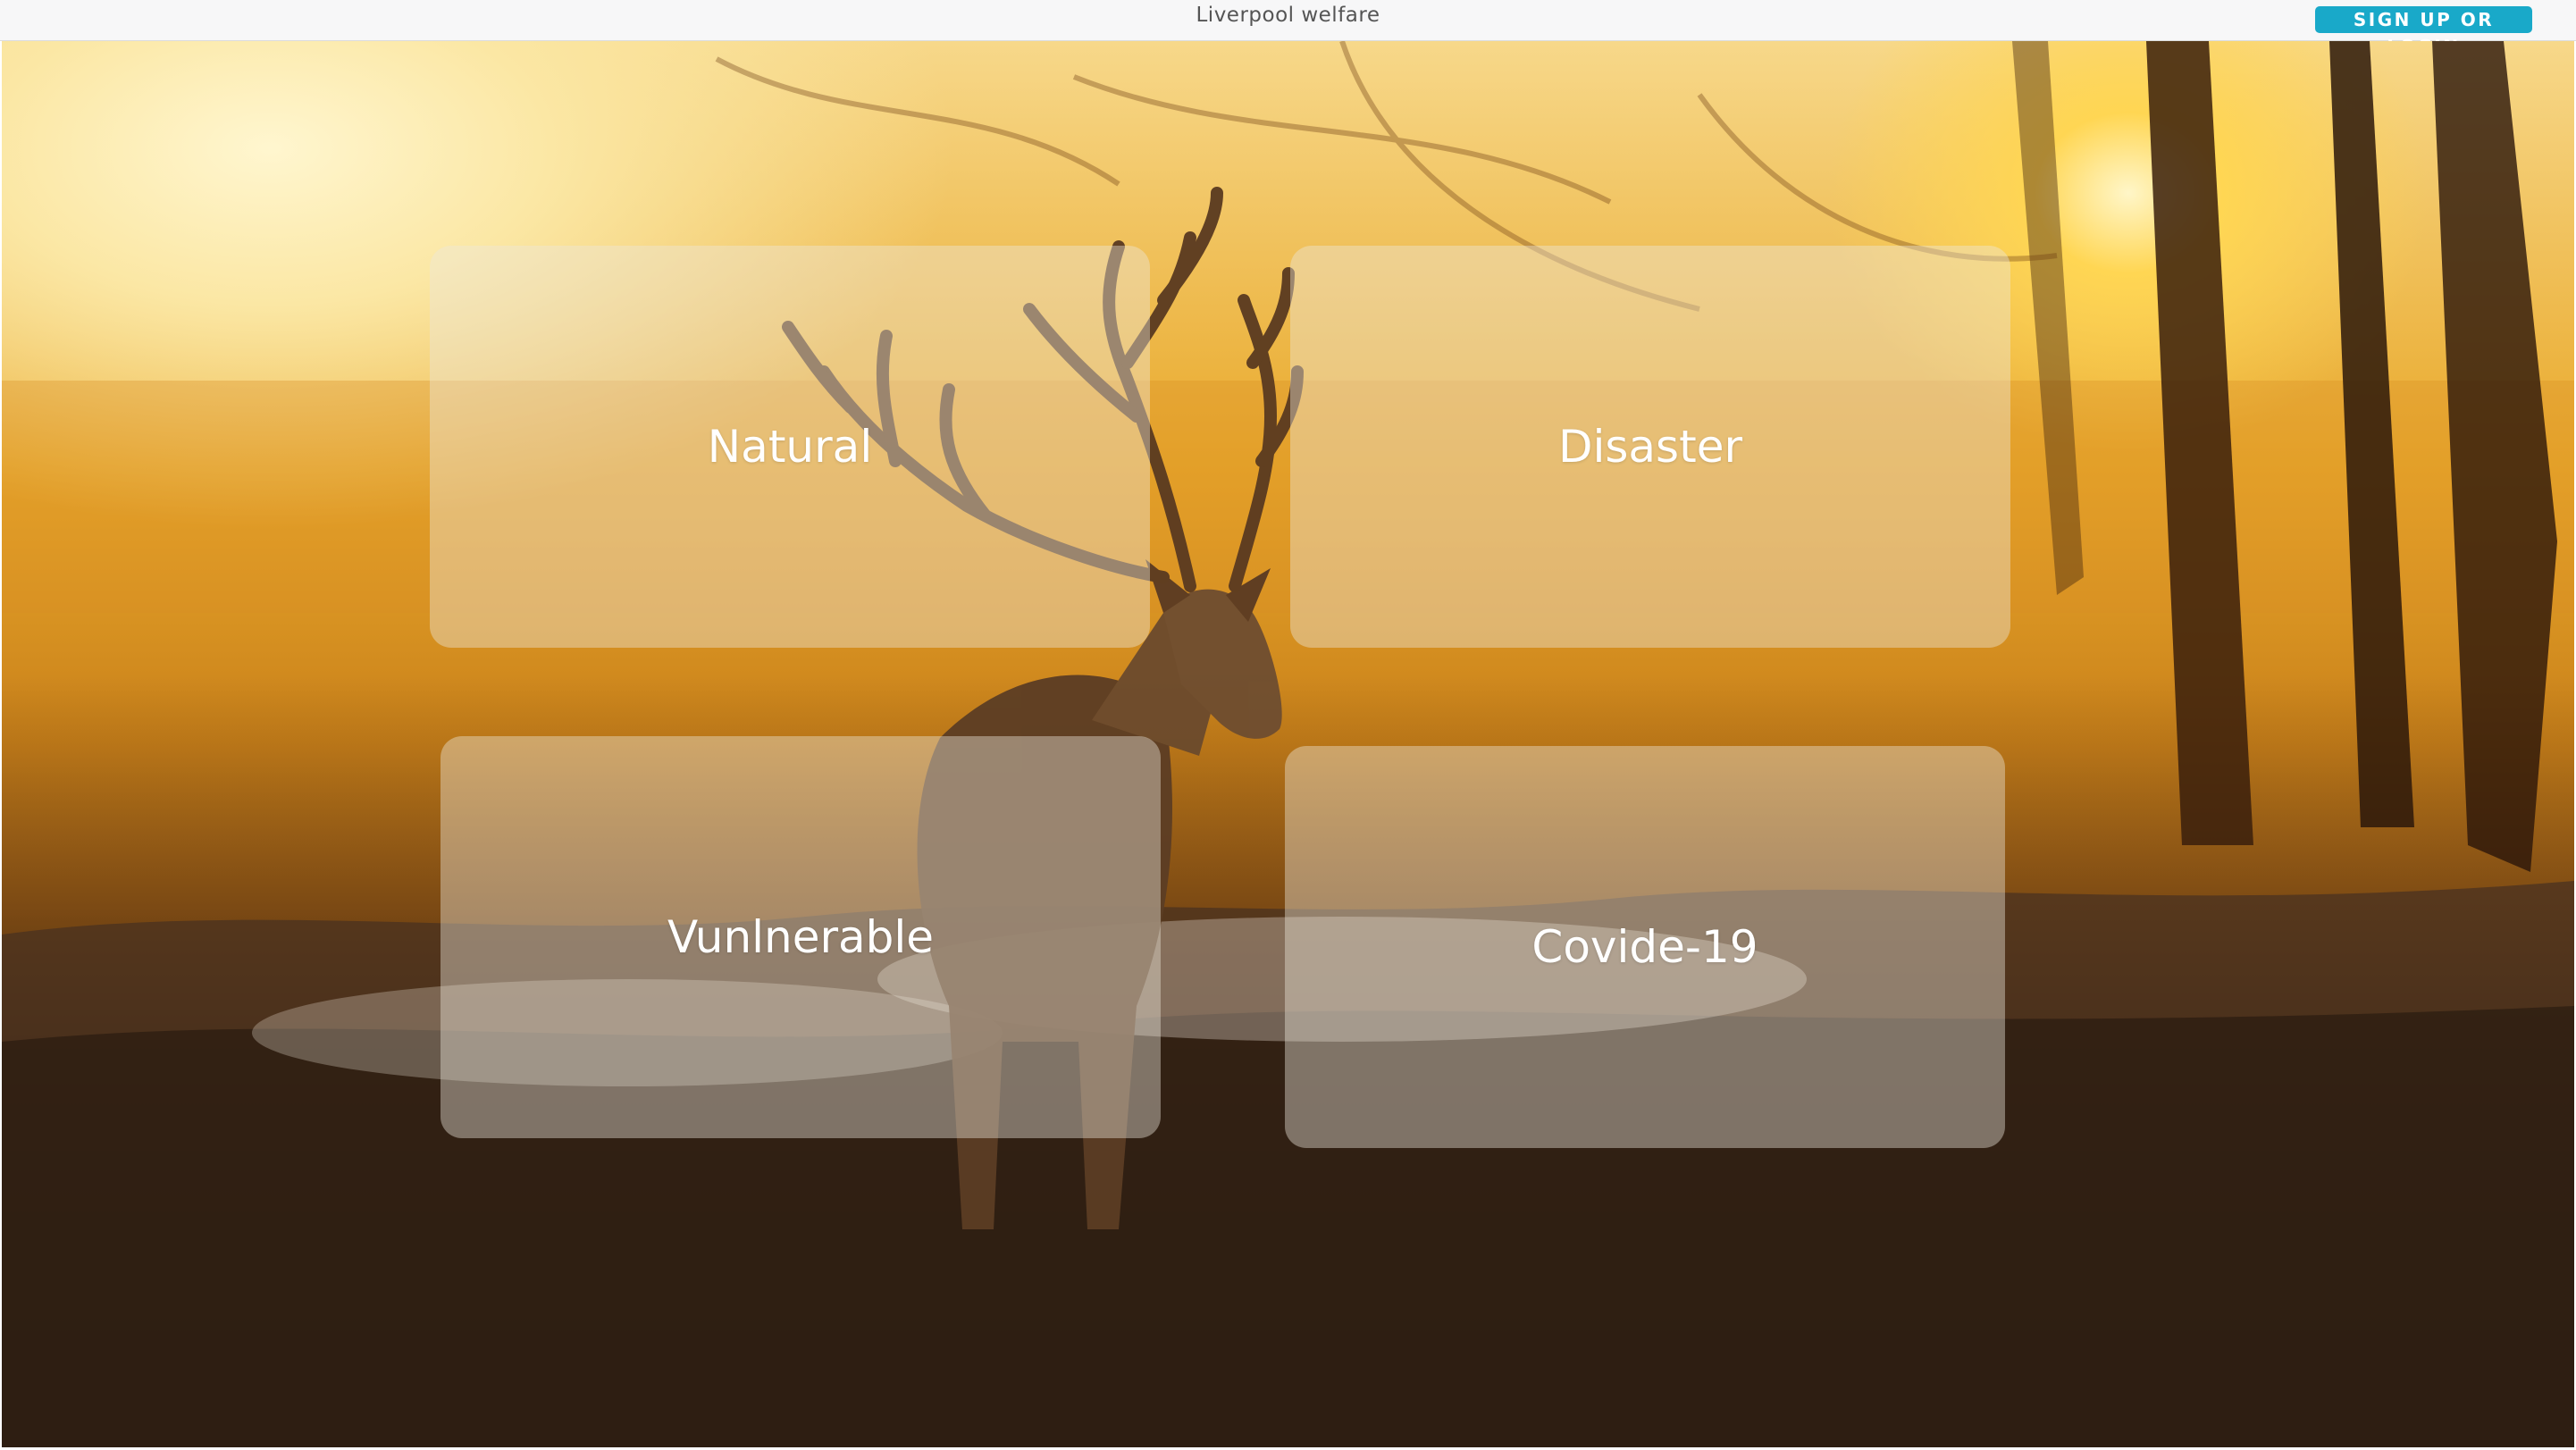  I want to click on top-bar: Liverpool welfare SIGN UP OR LOGIN, so click(1288, 29).